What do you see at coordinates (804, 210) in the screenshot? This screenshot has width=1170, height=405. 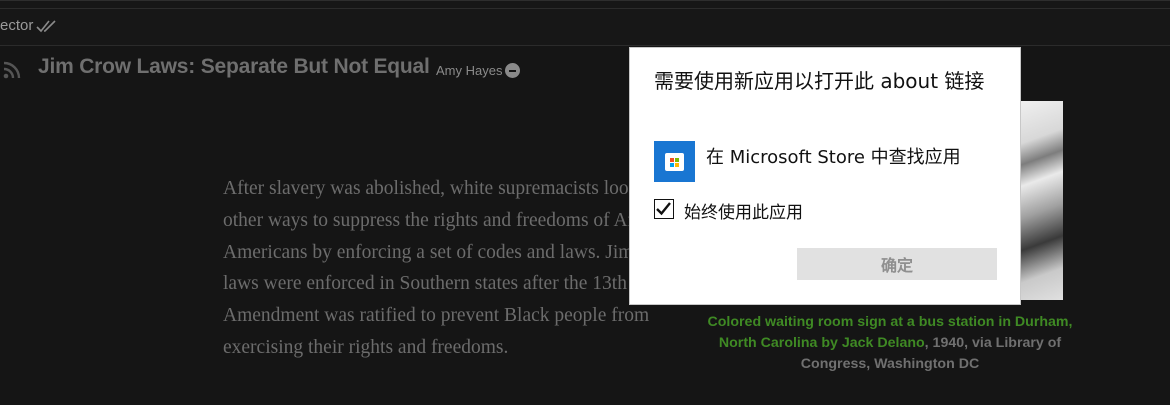 I see `always-use-row: 始终使用此应用` at bounding box center [804, 210].